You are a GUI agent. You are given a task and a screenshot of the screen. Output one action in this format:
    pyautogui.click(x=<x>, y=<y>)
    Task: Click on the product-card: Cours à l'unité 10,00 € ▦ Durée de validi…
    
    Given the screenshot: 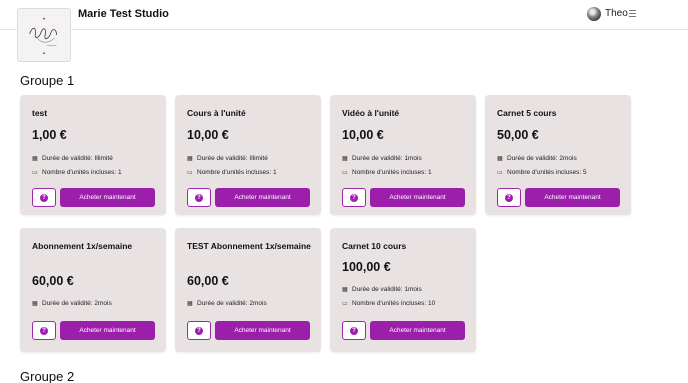 What is the action you would take?
    pyautogui.click(x=248, y=155)
    